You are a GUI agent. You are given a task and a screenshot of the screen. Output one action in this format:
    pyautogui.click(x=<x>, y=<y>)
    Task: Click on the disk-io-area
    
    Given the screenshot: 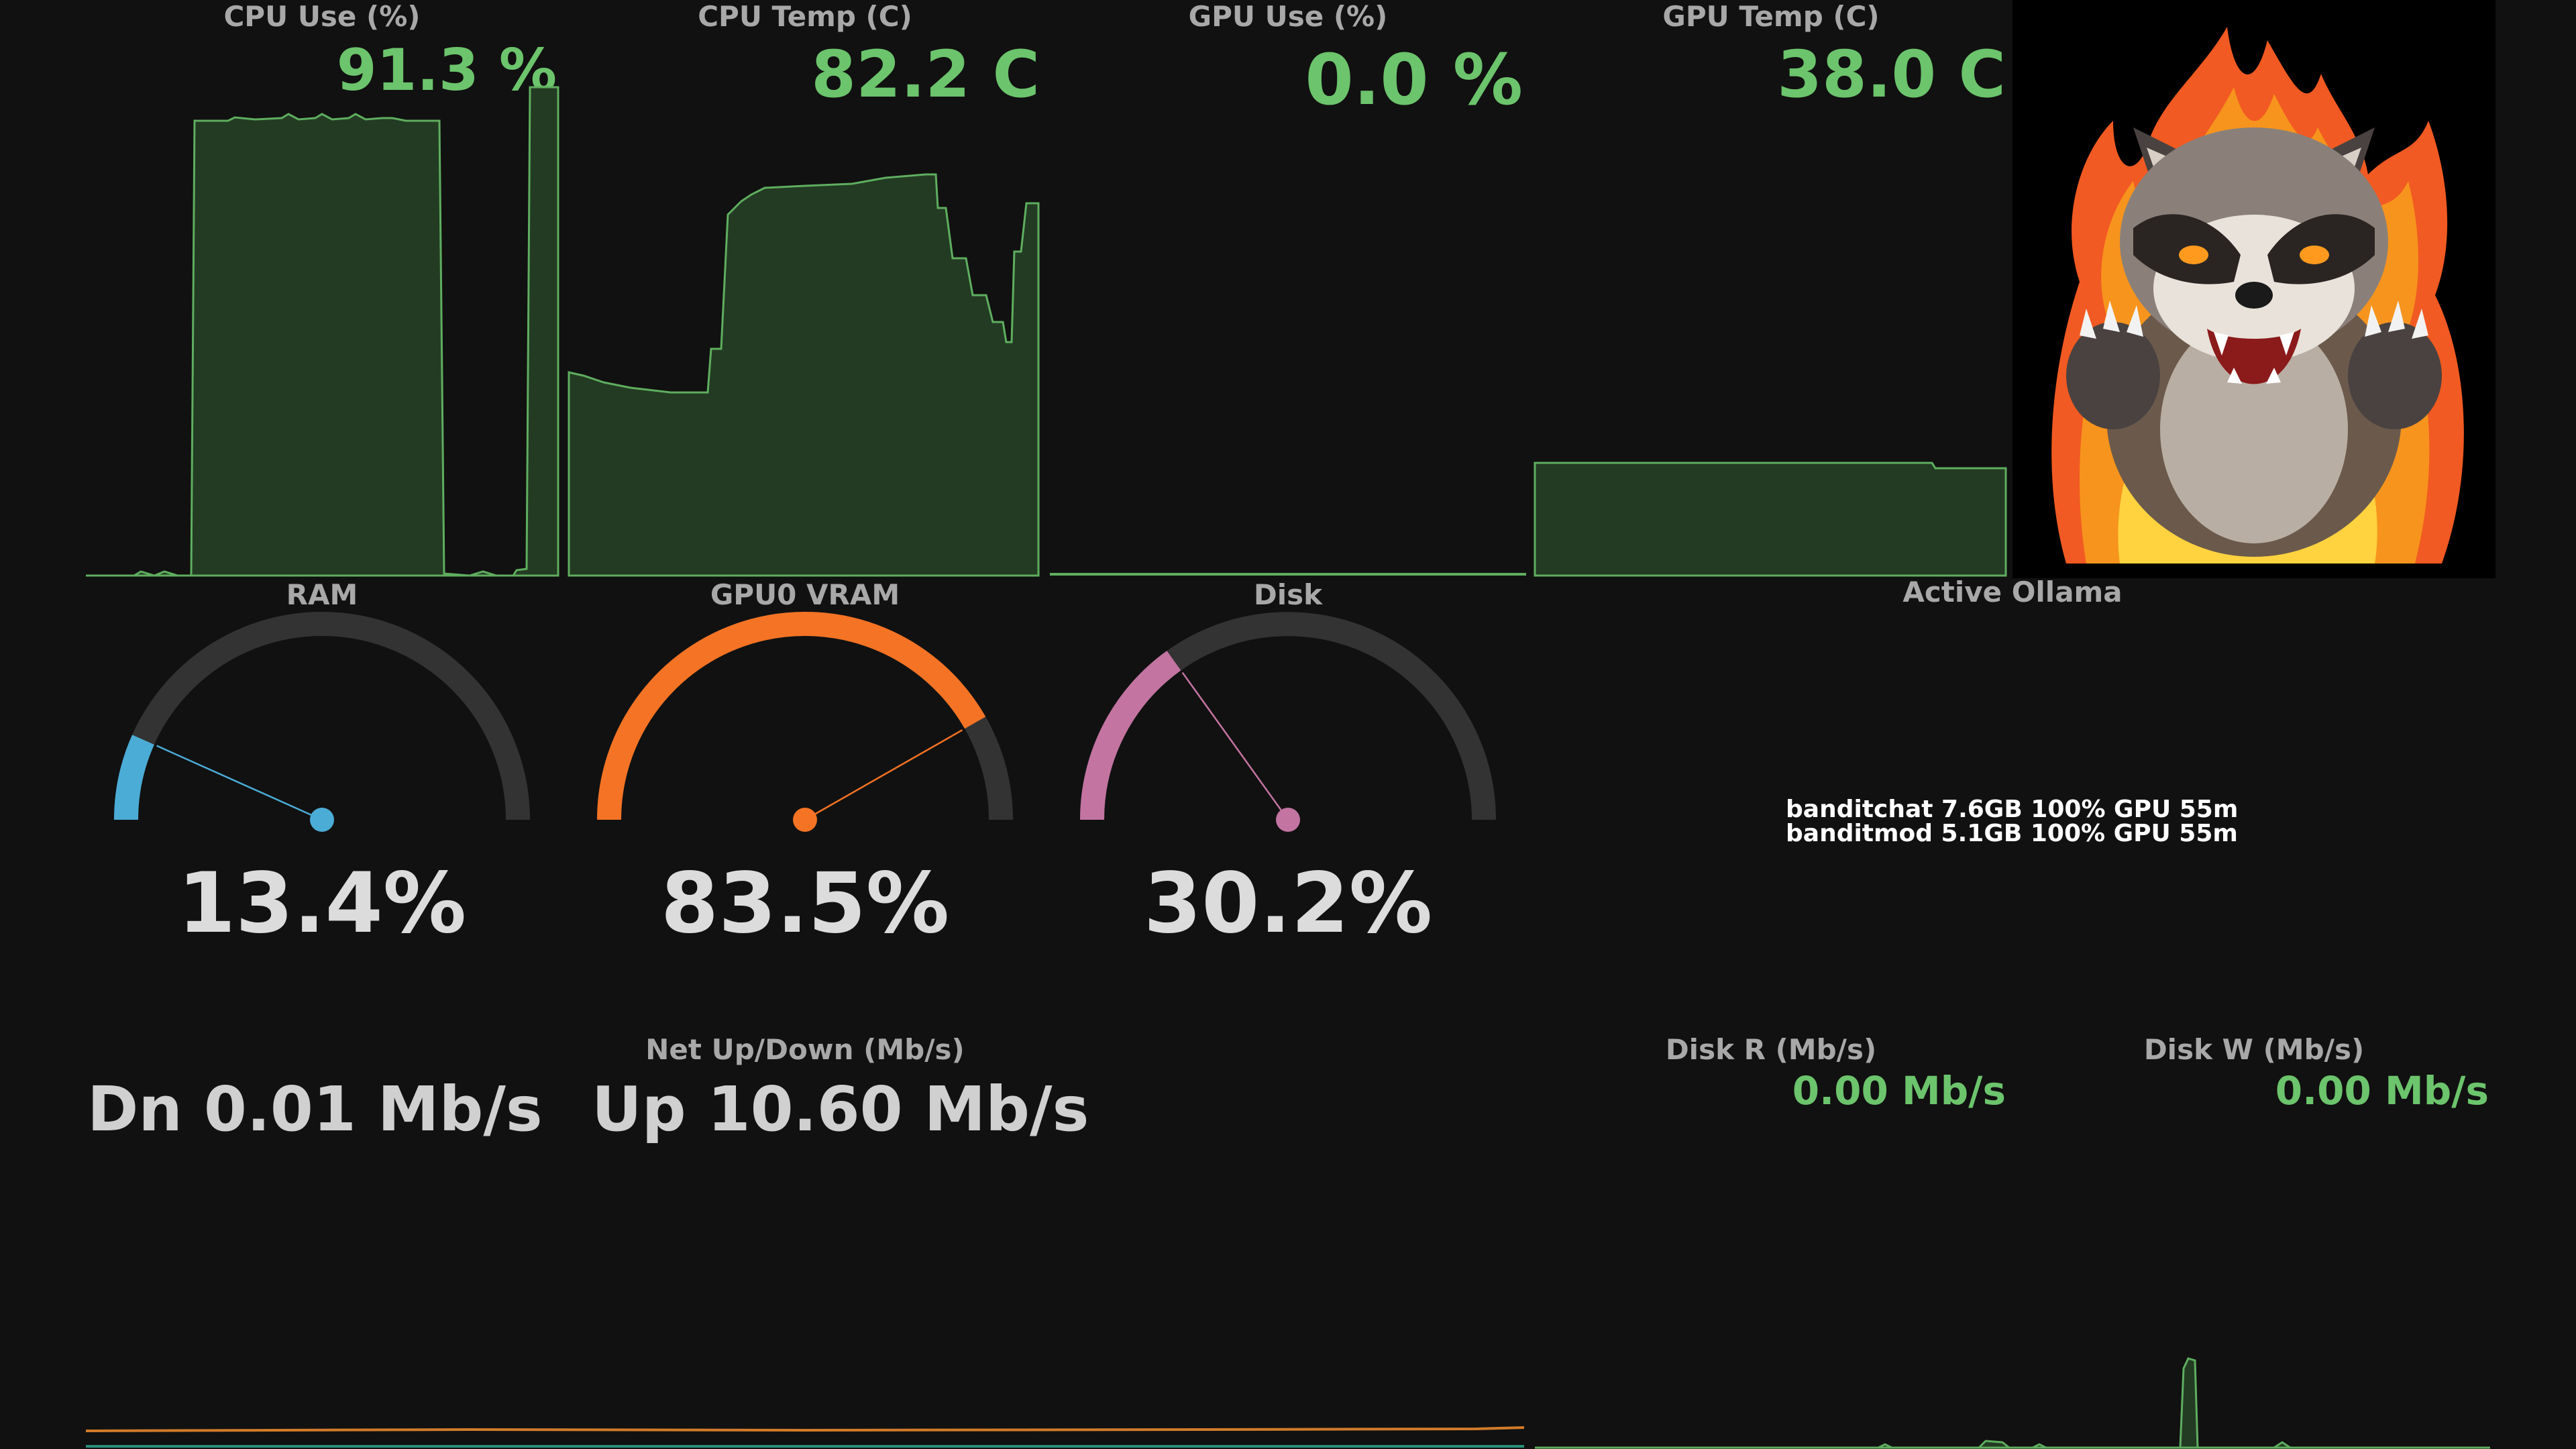 What is the action you would take?
    pyautogui.click(x=2012, y=1403)
    